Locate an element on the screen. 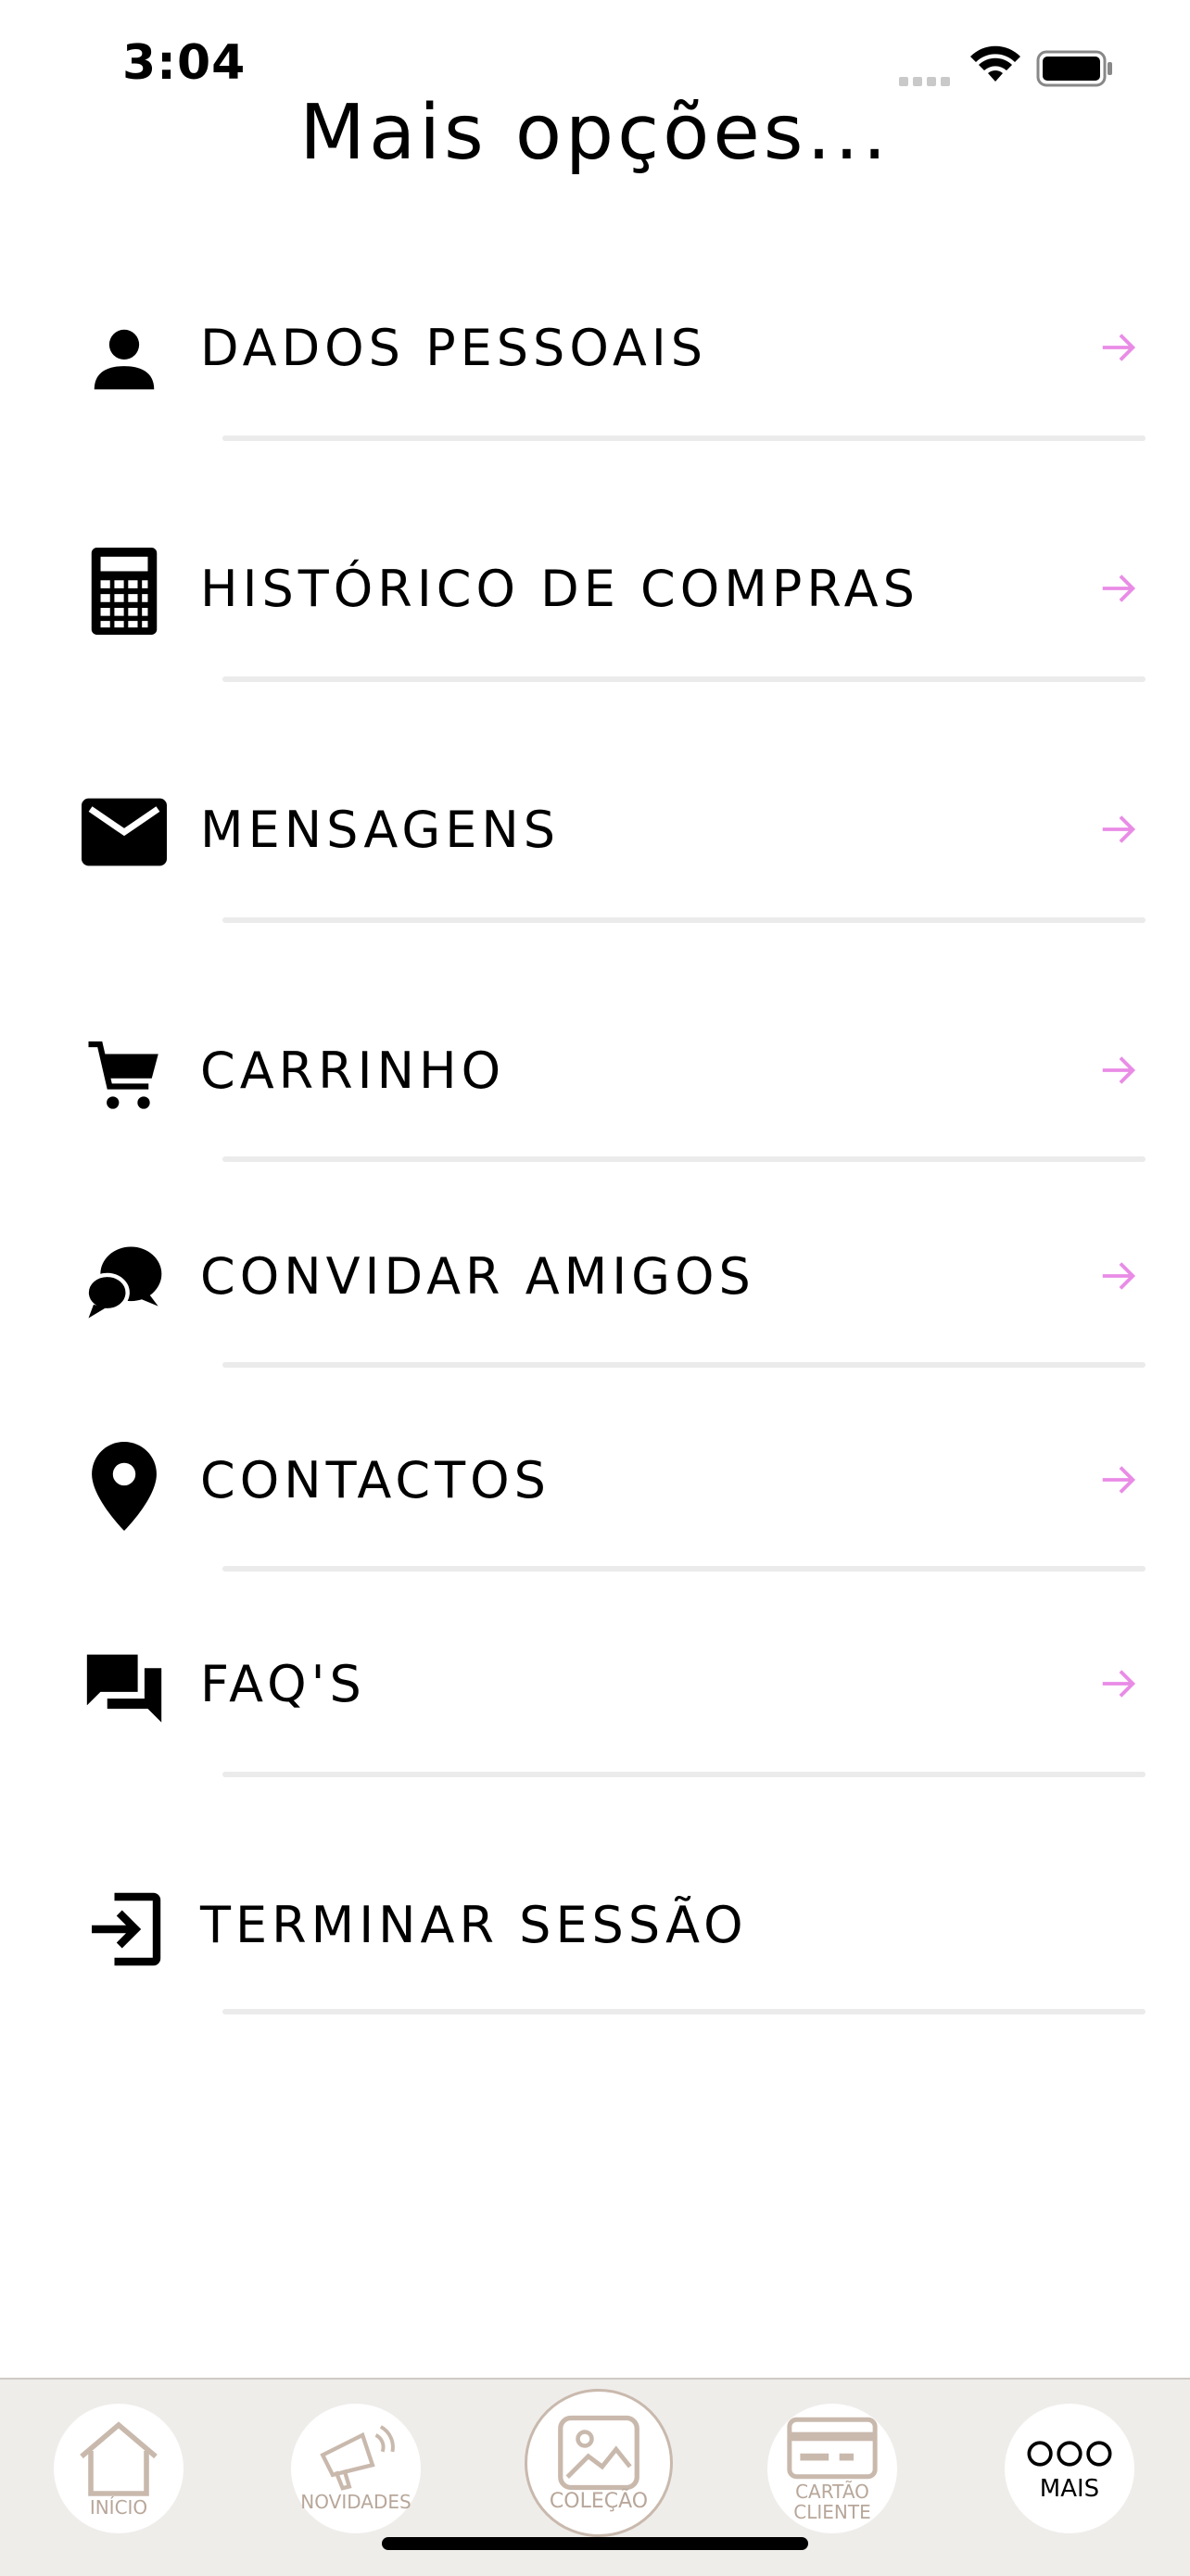  tab-label: MAIS is located at coordinates (1069, 2489).